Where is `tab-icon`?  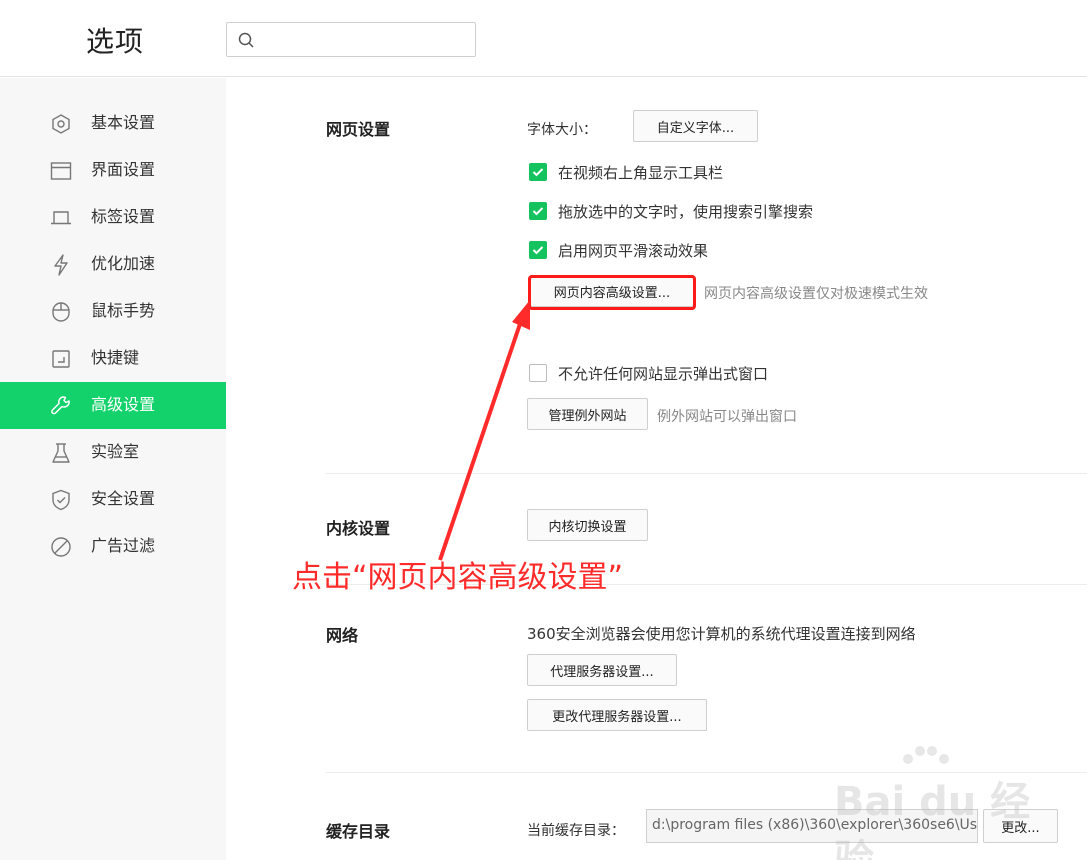
tab-icon is located at coordinates (61, 218).